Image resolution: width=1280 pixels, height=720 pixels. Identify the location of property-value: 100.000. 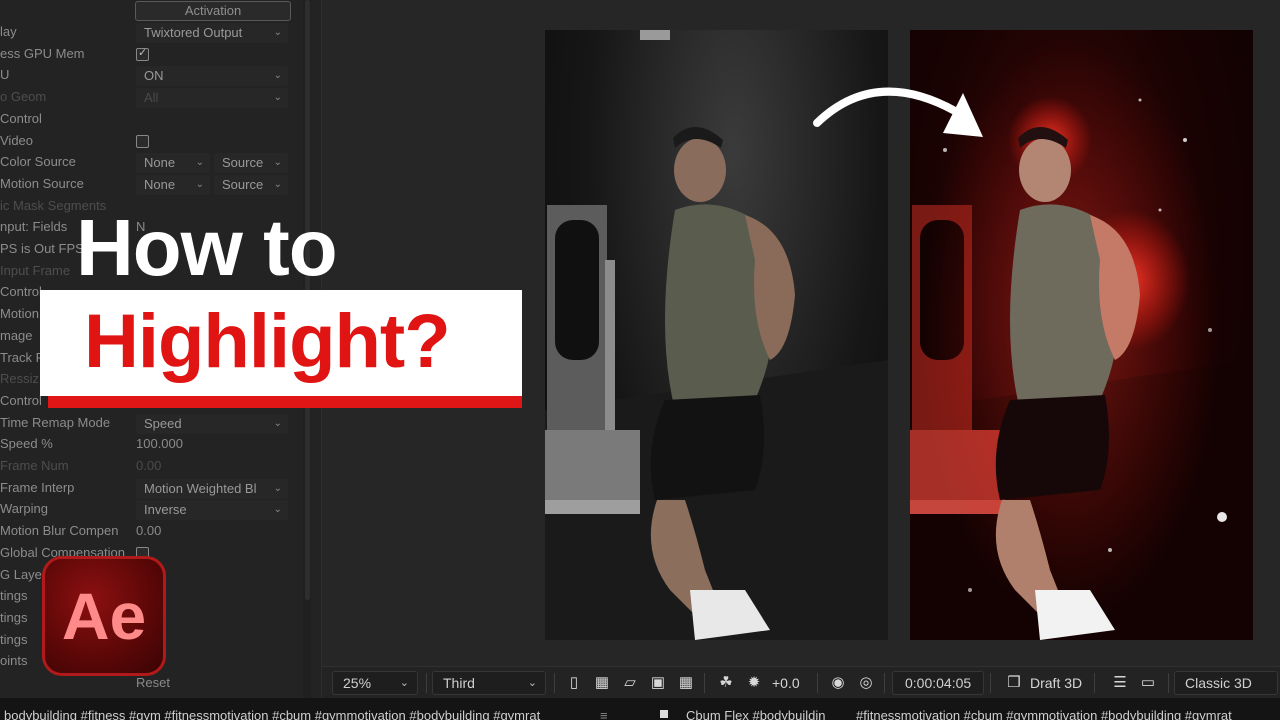
(159, 443).